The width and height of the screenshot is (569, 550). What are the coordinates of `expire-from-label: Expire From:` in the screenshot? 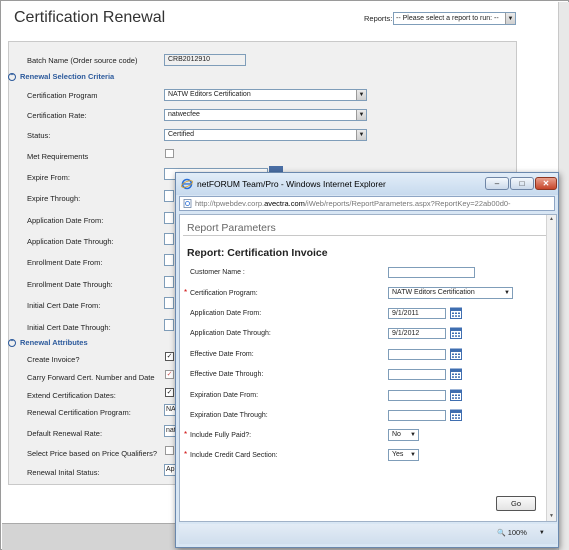 It's located at (48, 177).